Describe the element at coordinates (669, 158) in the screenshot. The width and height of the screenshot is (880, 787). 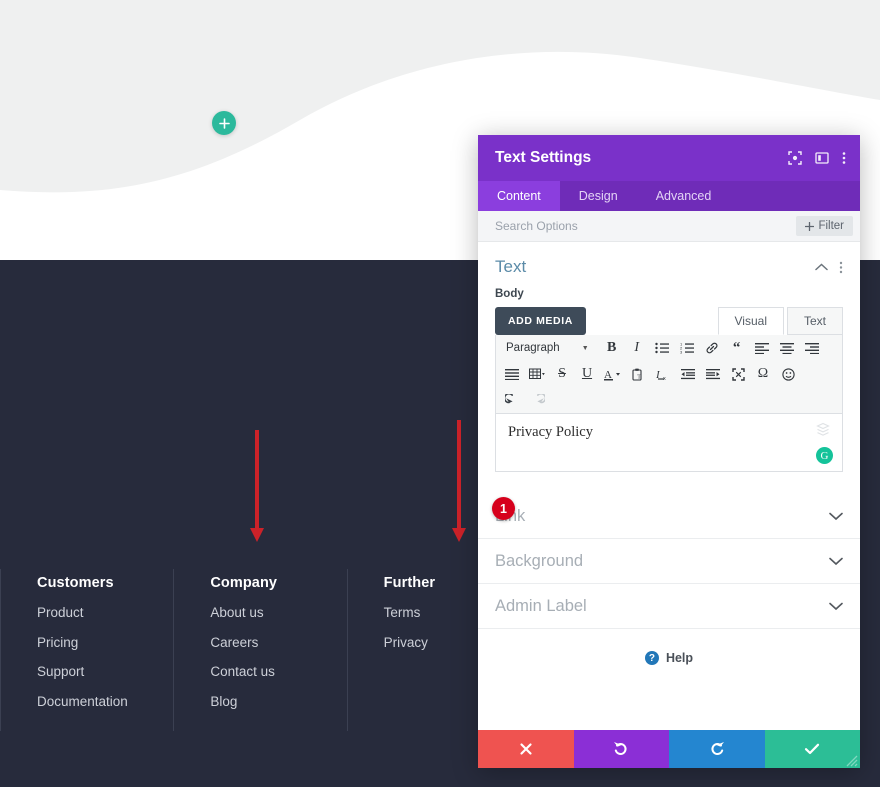
I see `modal-header: Text Settings` at that location.